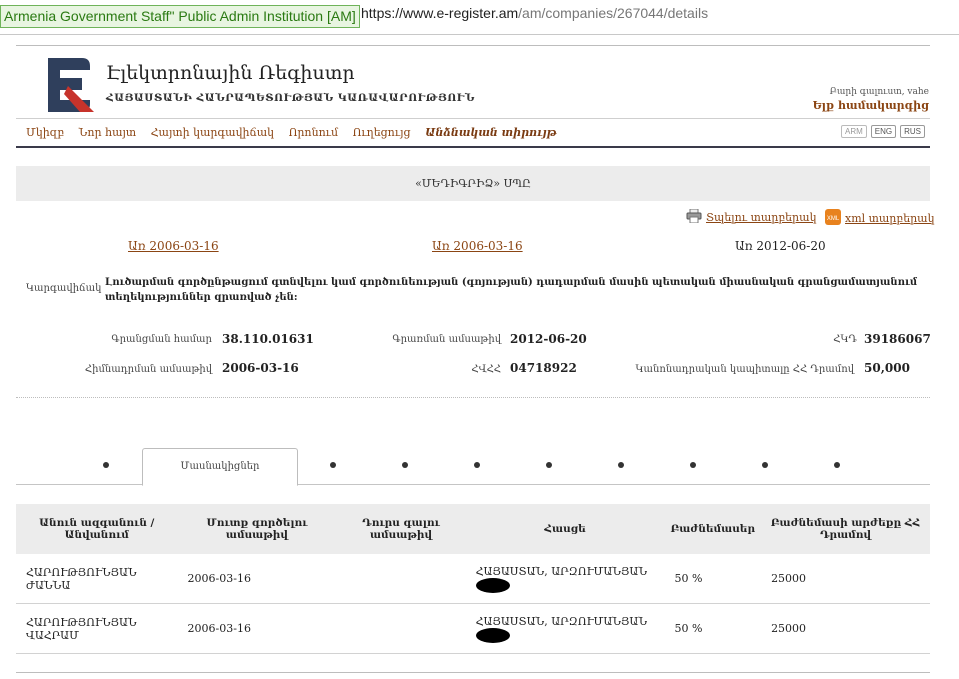 The width and height of the screenshot is (959, 679). Describe the element at coordinates (845, 529) in the screenshot. I see `col-header-share-value: Բաժնեմասի արժեքը ՀՀ Դրամով` at that location.